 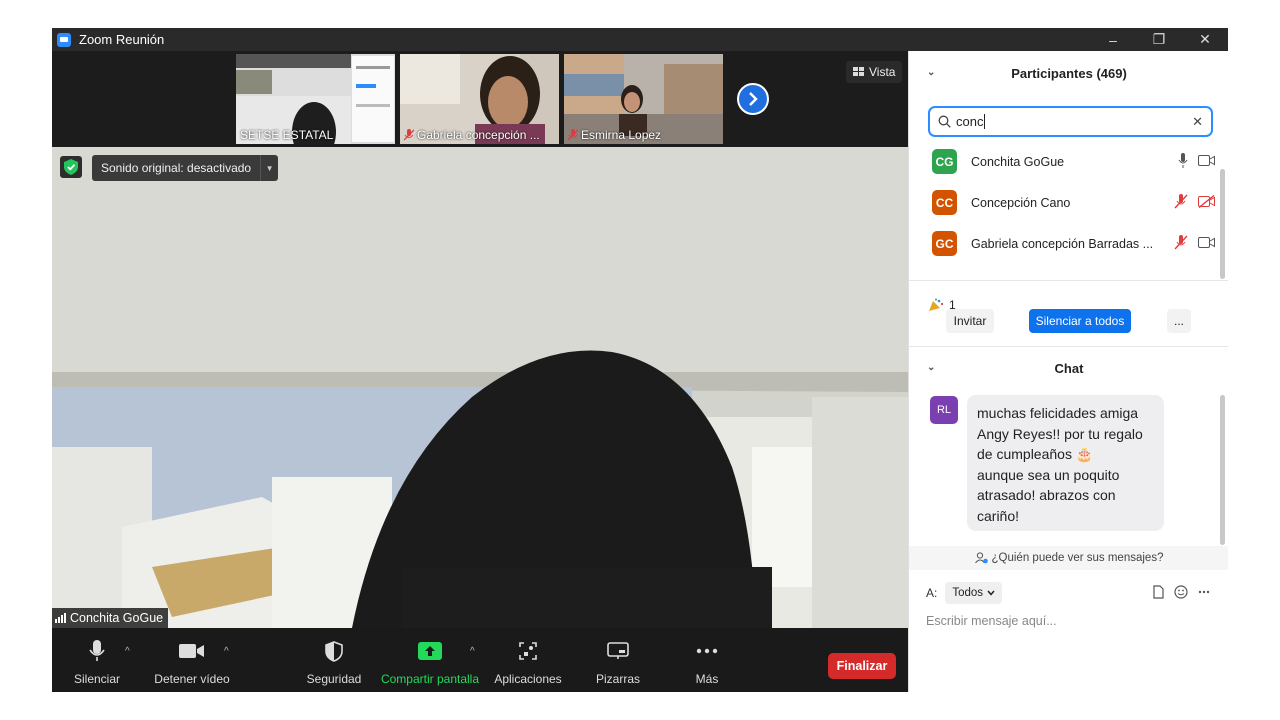 I want to click on party-popper-icon, so click(x=936, y=304).